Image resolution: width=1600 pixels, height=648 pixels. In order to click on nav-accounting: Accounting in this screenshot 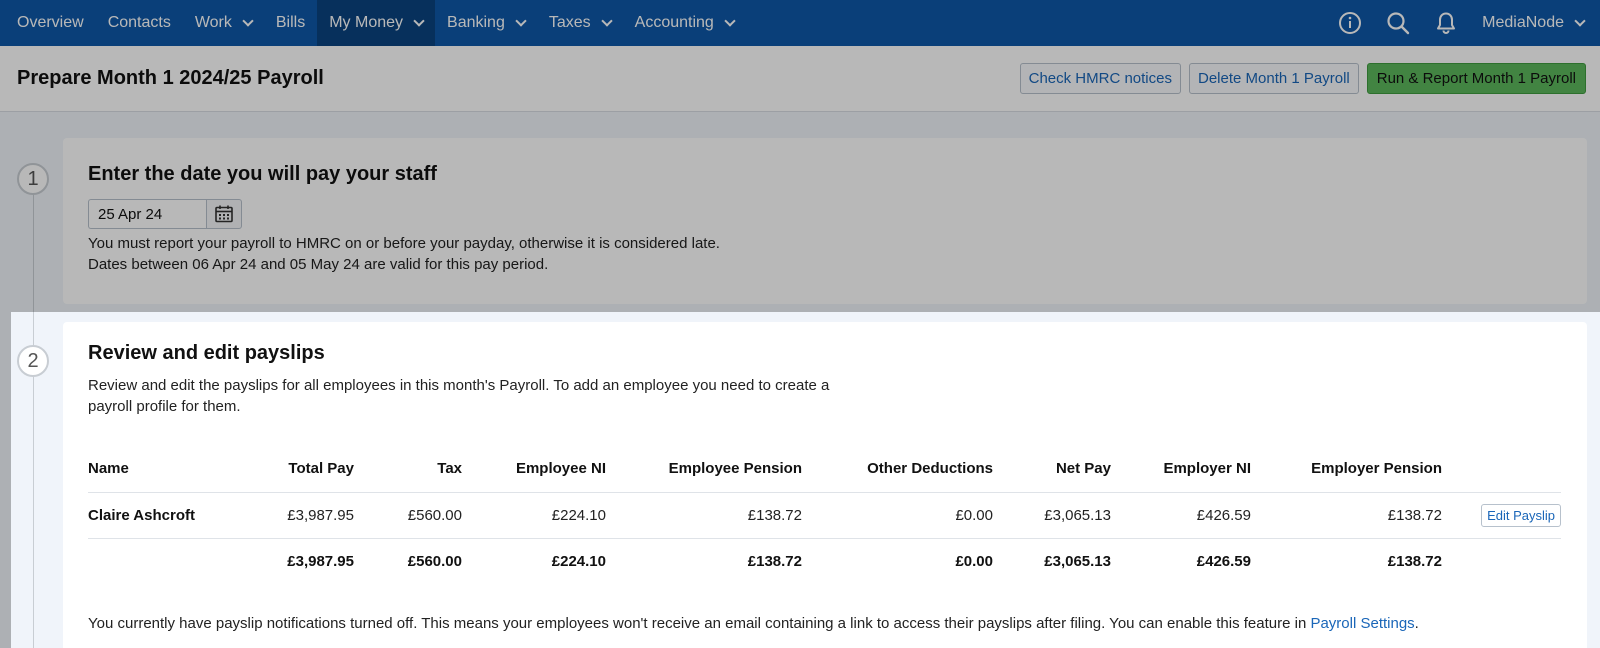, I will do `click(684, 23)`.